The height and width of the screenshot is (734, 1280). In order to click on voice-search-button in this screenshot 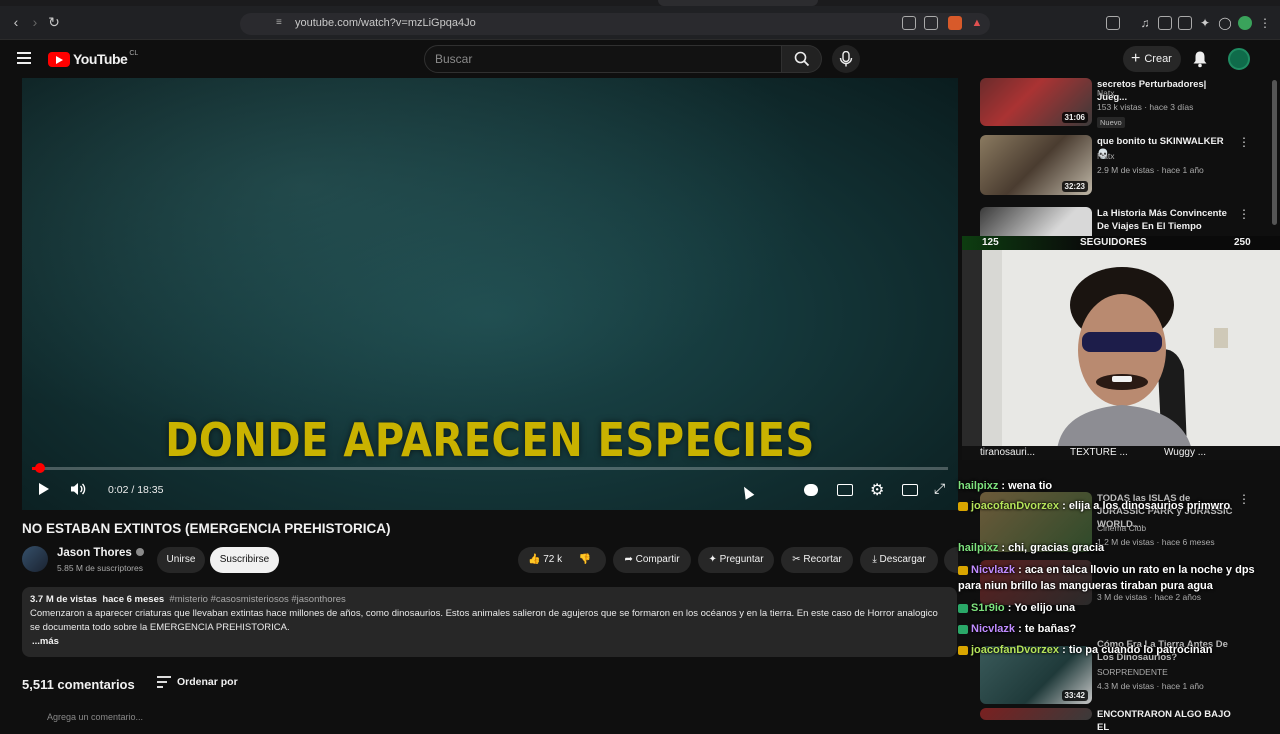, I will do `click(846, 59)`.